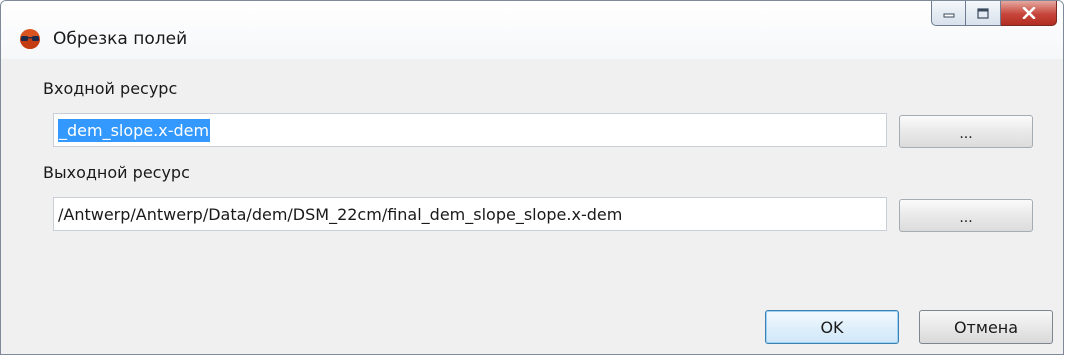 Image resolution: width=1068 pixels, height=359 pixels. I want to click on maximize-icon, so click(983, 13).